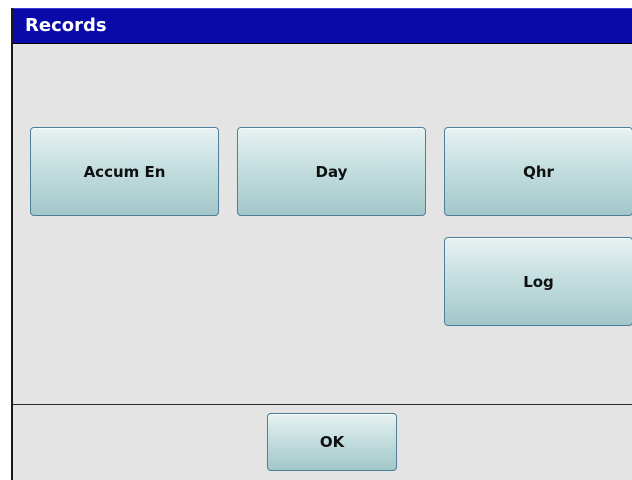  What do you see at coordinates (332, 442) in the screenshot?
I see `ok-button: OK` at bounding box center [332, 442].